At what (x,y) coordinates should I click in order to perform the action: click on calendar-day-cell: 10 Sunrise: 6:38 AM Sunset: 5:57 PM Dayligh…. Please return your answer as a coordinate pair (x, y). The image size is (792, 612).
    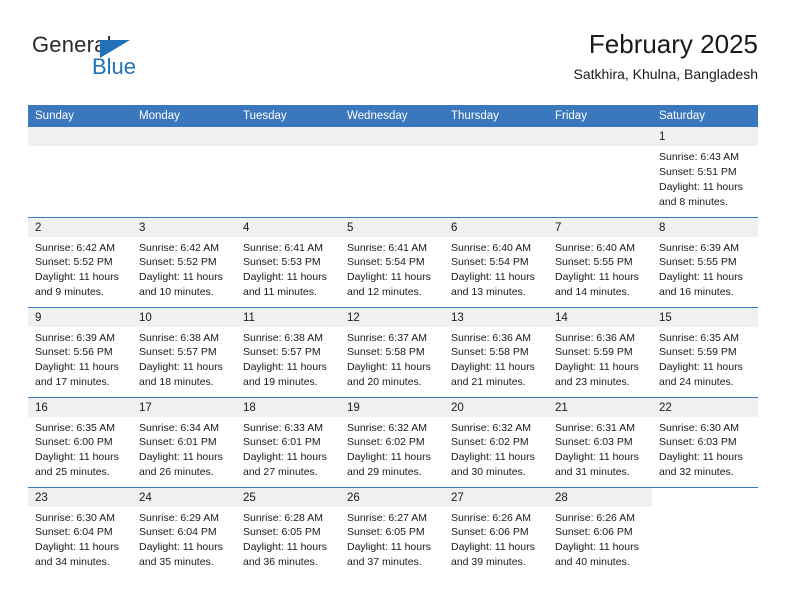
    Looking at the image, I should click on (184, 351).